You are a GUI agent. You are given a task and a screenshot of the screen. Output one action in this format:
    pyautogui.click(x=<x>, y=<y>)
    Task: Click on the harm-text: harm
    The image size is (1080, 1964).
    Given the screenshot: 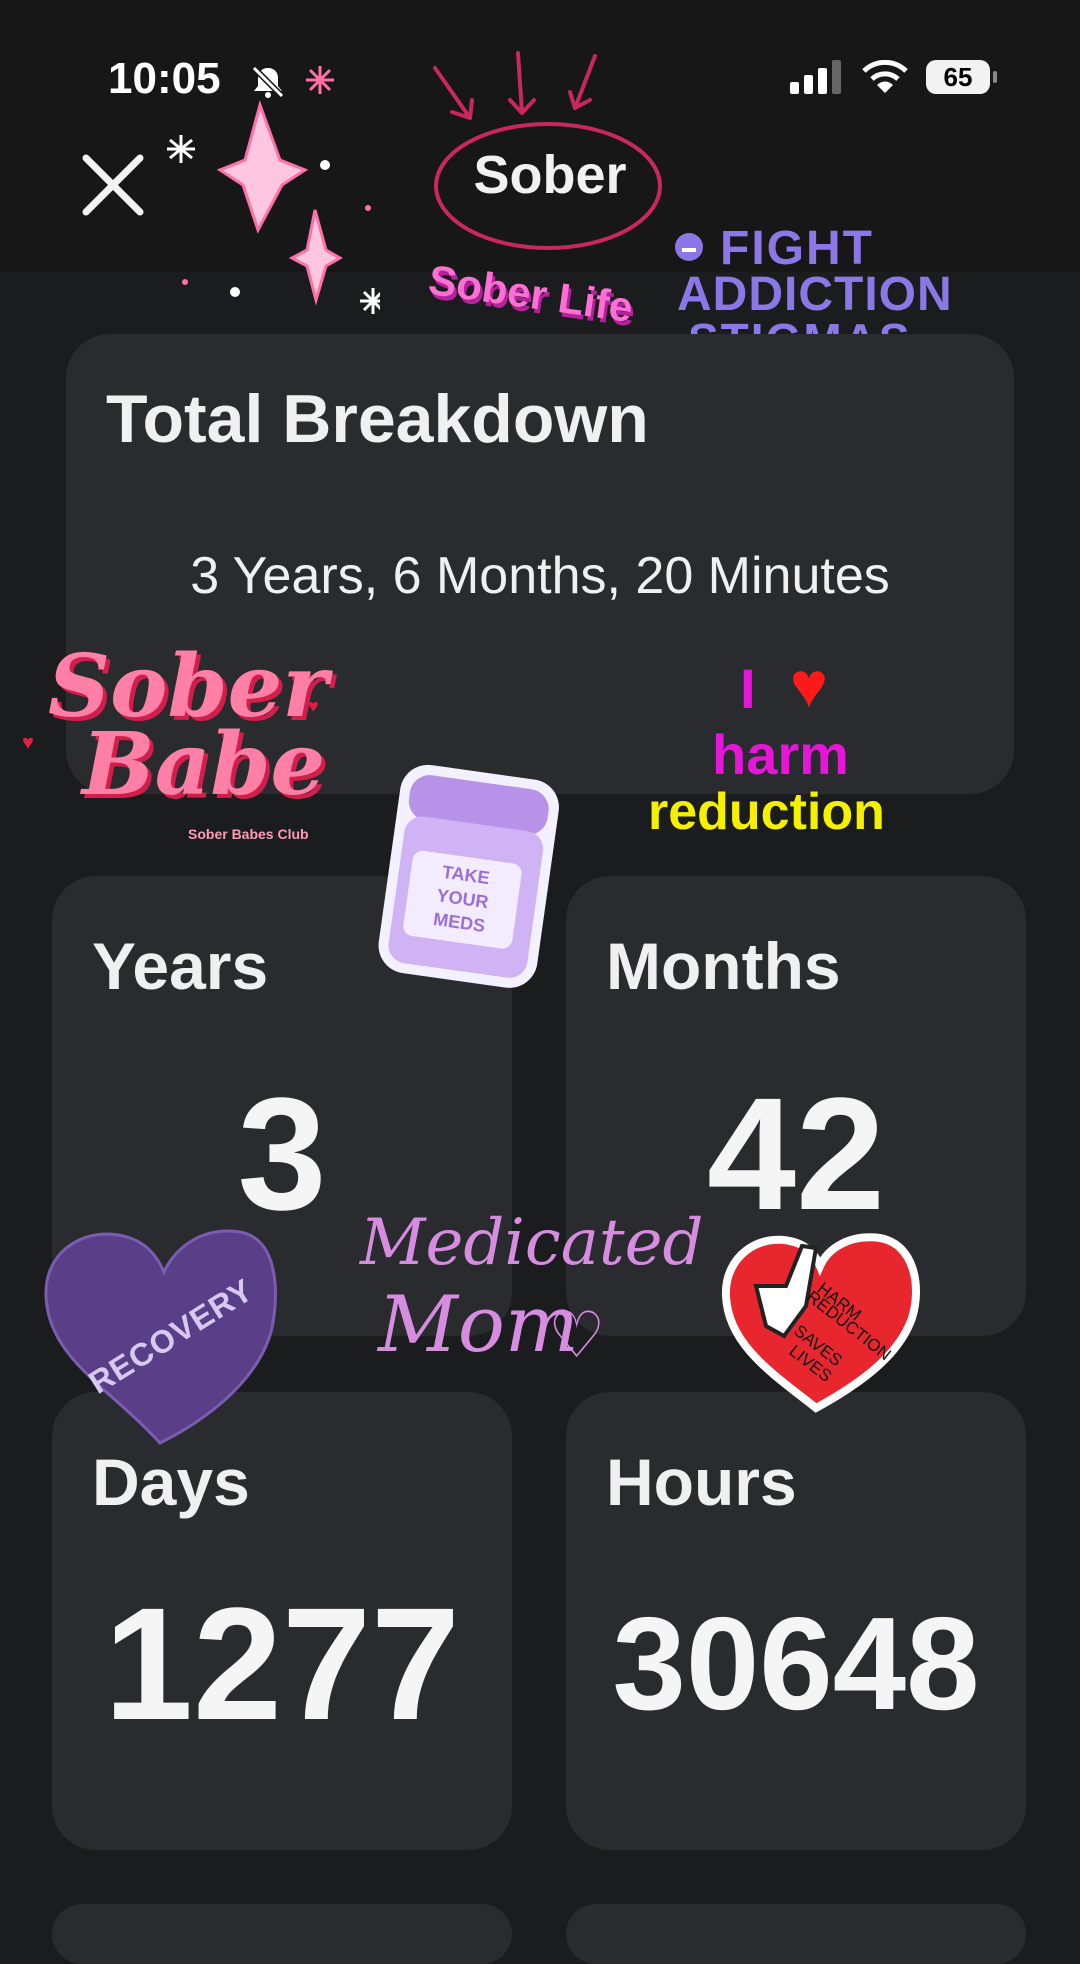 What is the action you would take?
    pyautogui.click(x=780, y=754)
    